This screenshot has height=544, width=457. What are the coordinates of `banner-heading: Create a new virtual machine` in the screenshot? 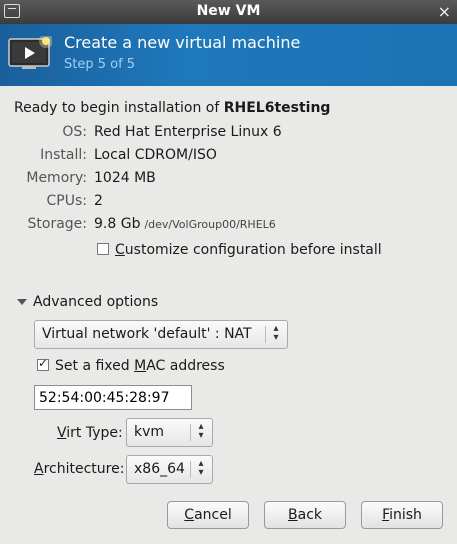 It's located at (182, 42).